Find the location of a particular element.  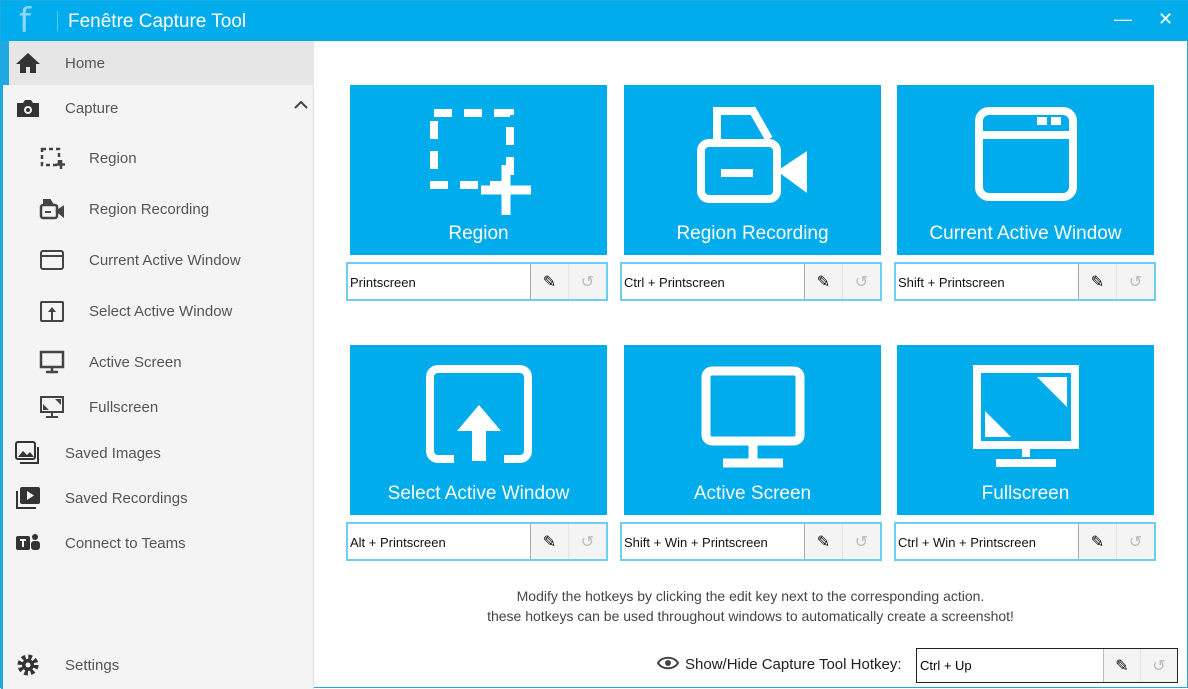

hotkey-value: Shift + Win + Printscreen is located at coordinates (713, 541).